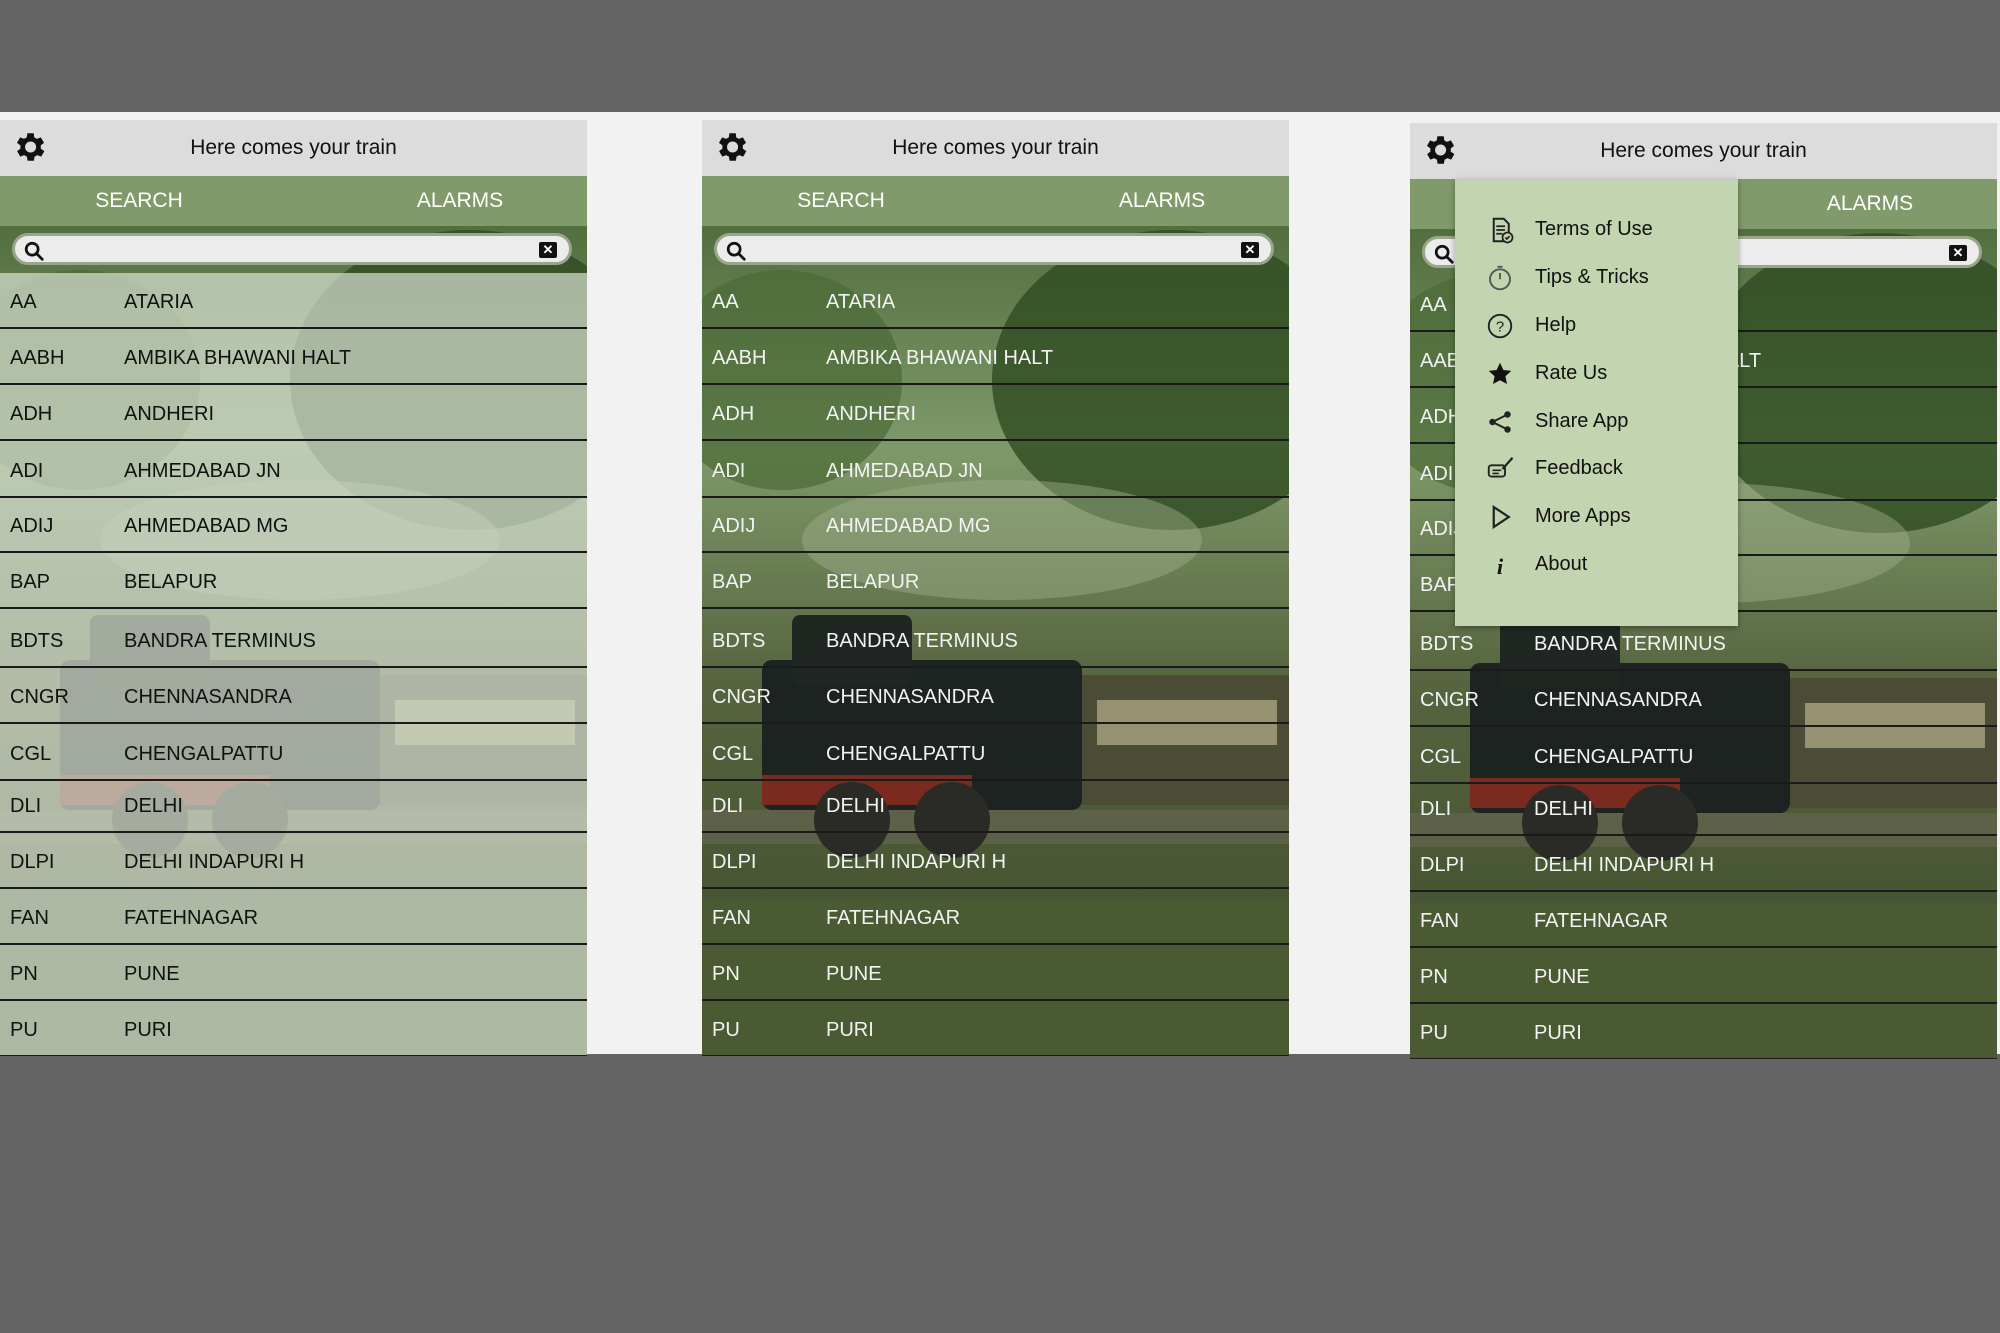 The width and height of the screenshot is (2000, 1333). Describe the element at coordinates (995, 147) in the screenshot. I see `app-title: Here comes your train` at that location.